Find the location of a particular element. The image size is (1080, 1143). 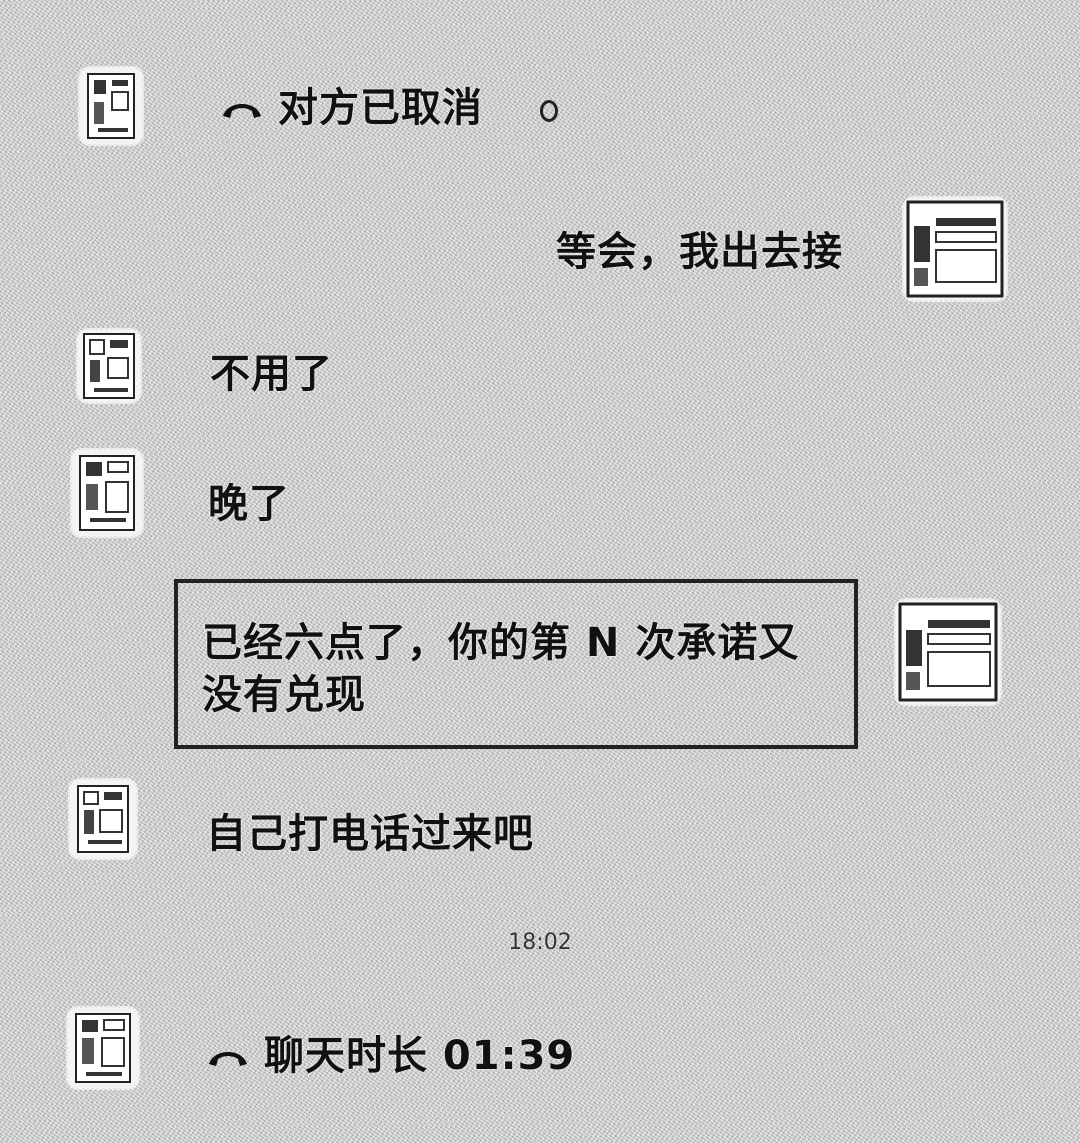

sent-message: 等会，我出去接 is located at coordinates (699, 252).